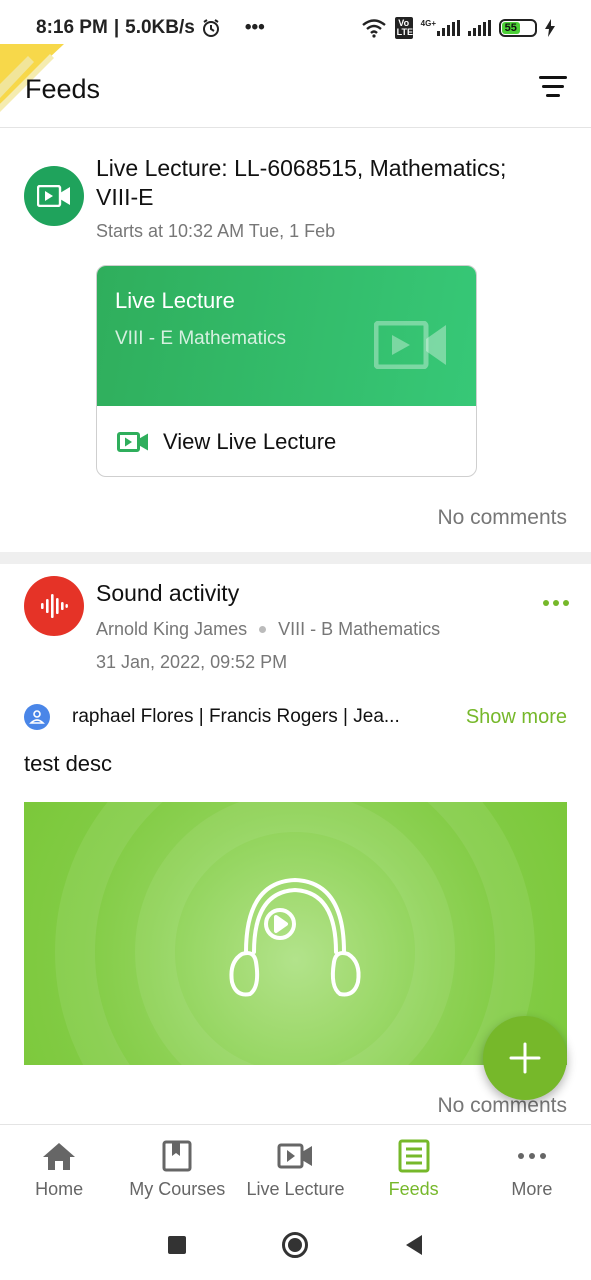  What do you see at coordinates (192, 662) in the screenshot?
I see `feed-date: 31 Jan, 2022, 09:52 PM` at bounding box center [192, 662].